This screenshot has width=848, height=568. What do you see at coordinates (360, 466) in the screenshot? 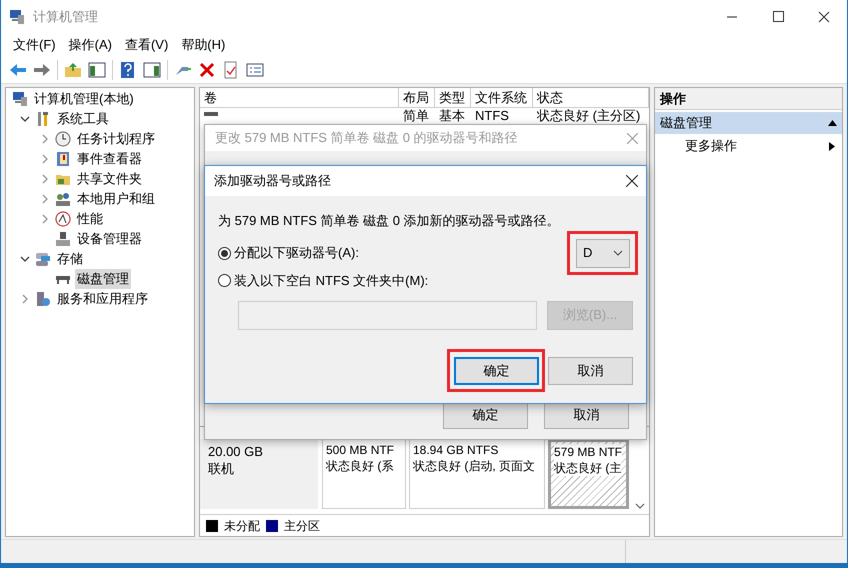
I see `partition-status: 状态良好 (系` at bounding box center [360, 466].